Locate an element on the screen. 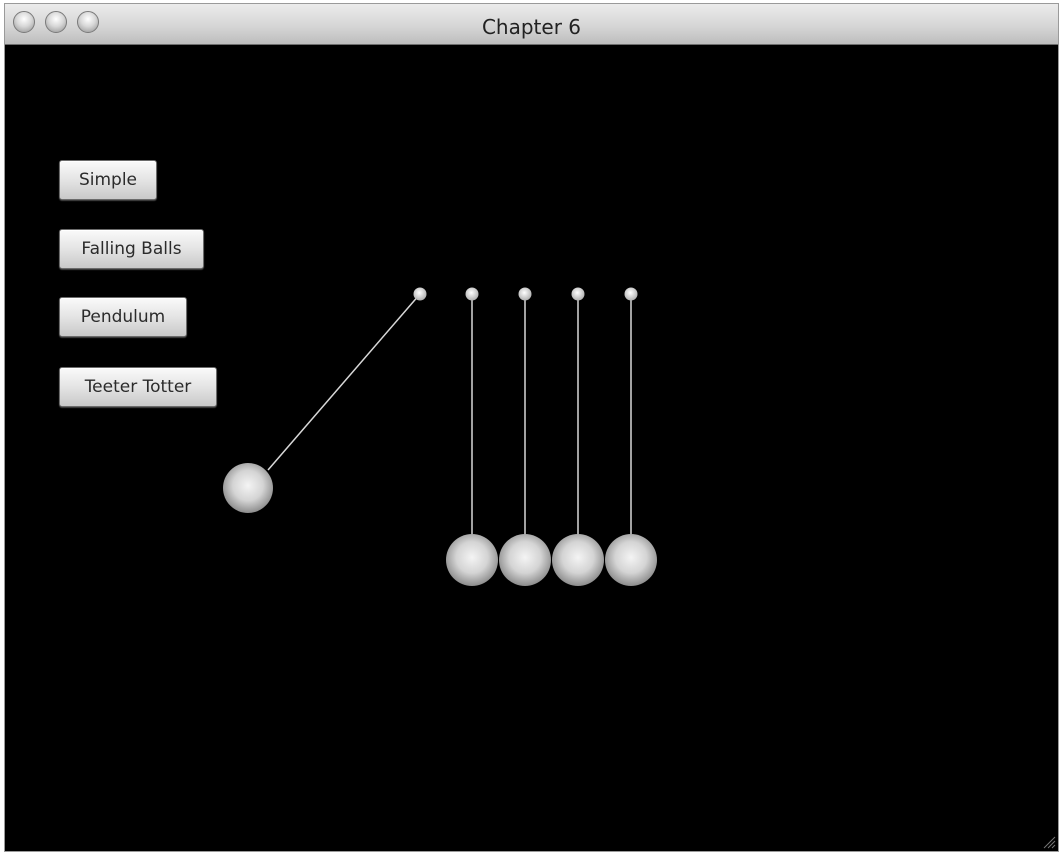  pendulum-string is located at coordinates (344, 382).